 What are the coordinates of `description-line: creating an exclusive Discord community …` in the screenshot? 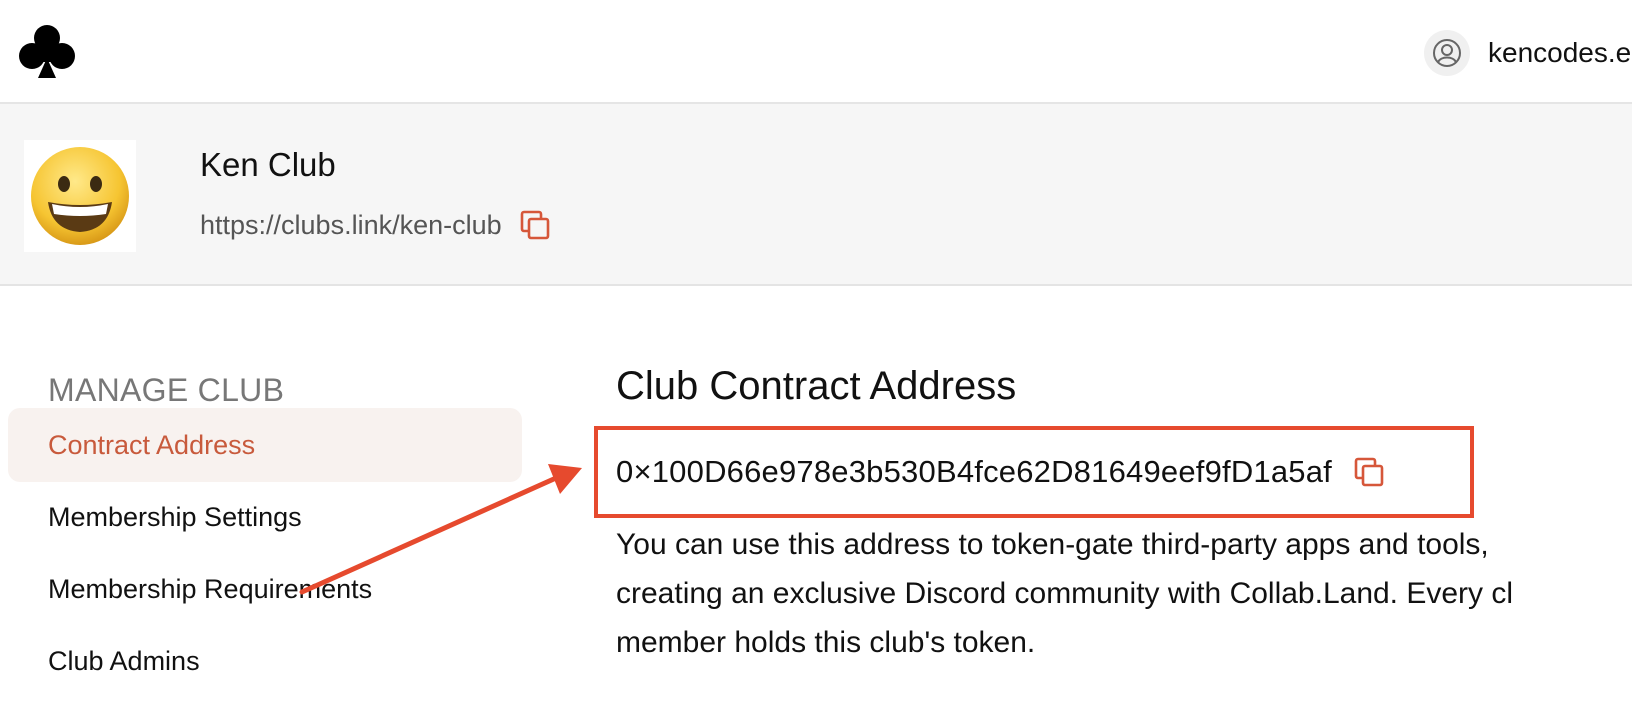 It's located at (1065, 593).